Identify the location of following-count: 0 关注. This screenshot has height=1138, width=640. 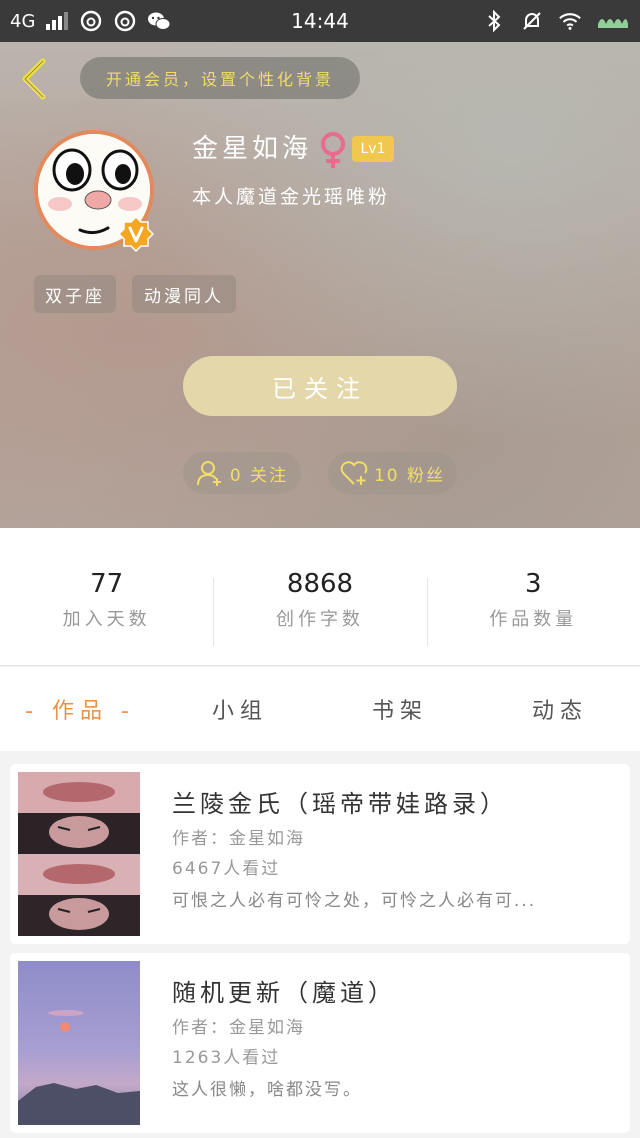
(259, 475).